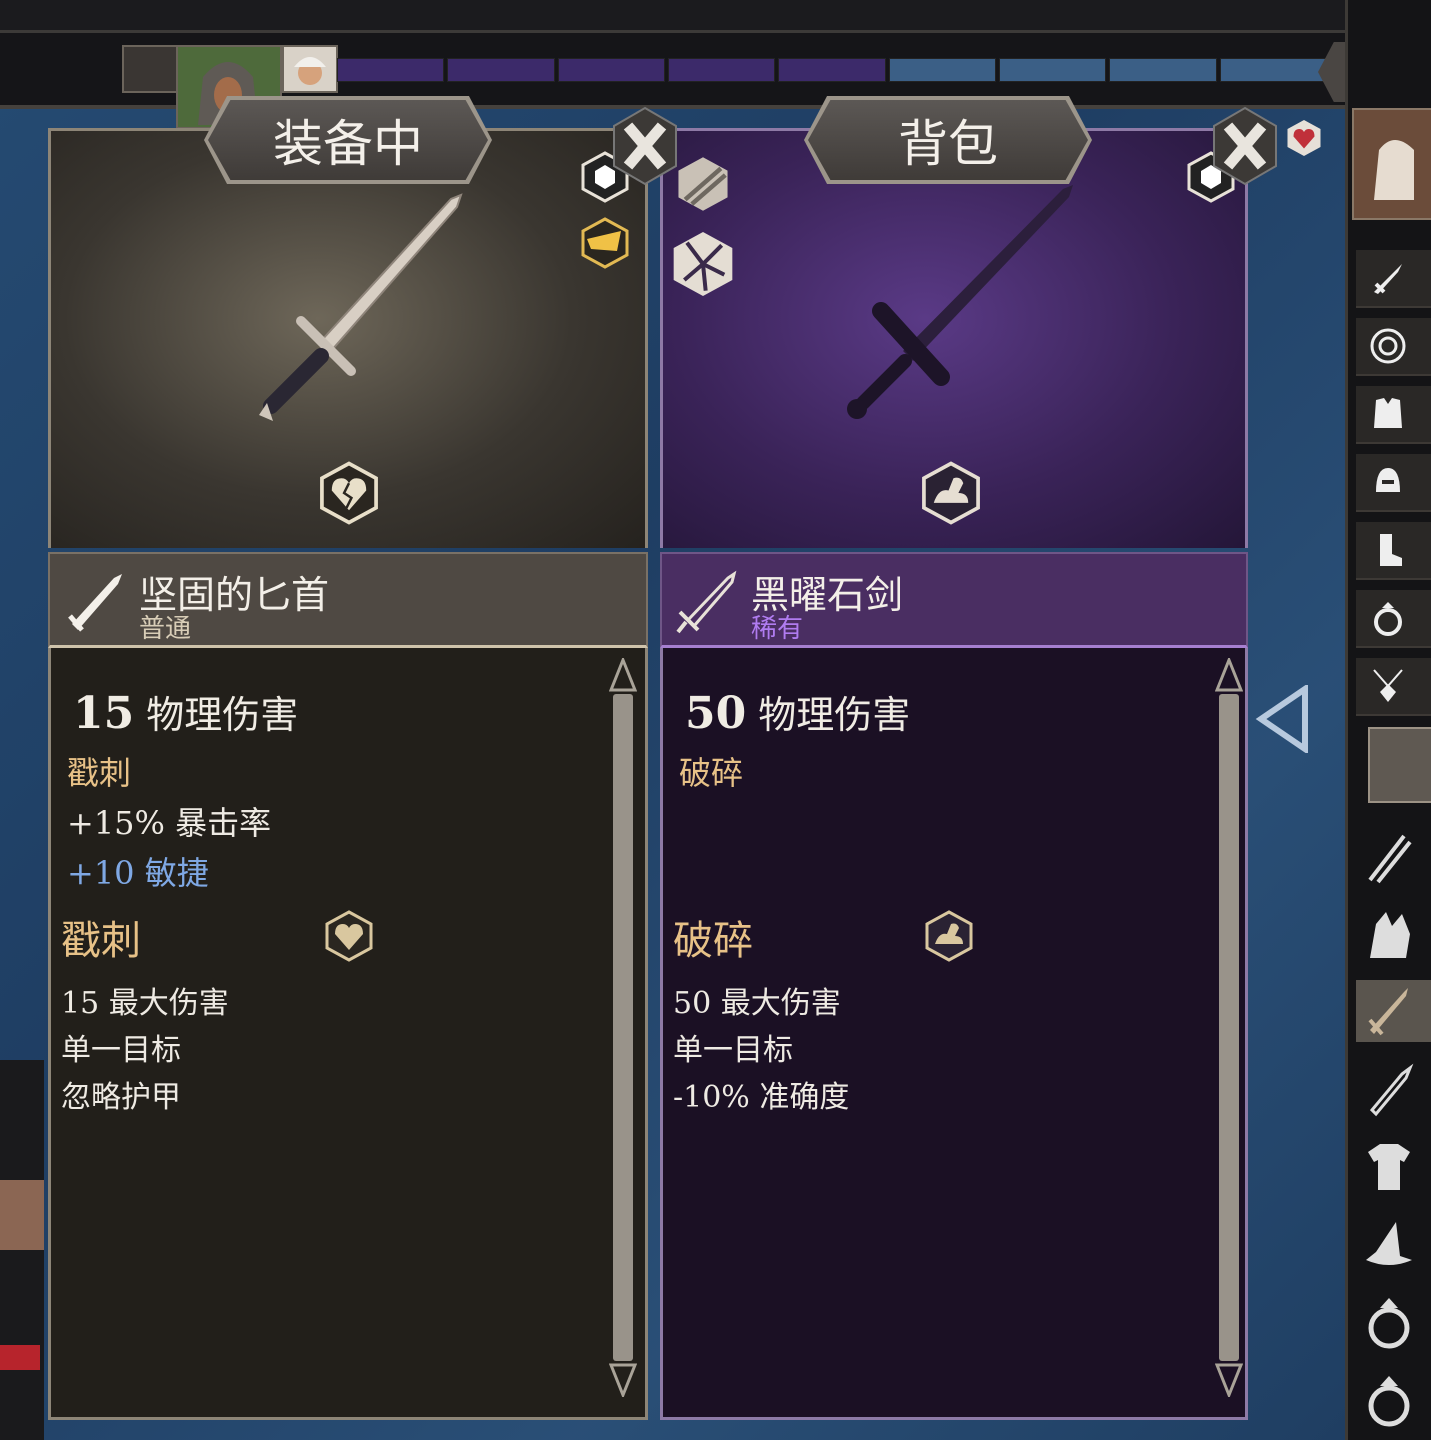 This screenshot has height=1440, width=1431. Describe the element at coordinates (1394, 170) in the screenshot. I see `character-icon` at that location.